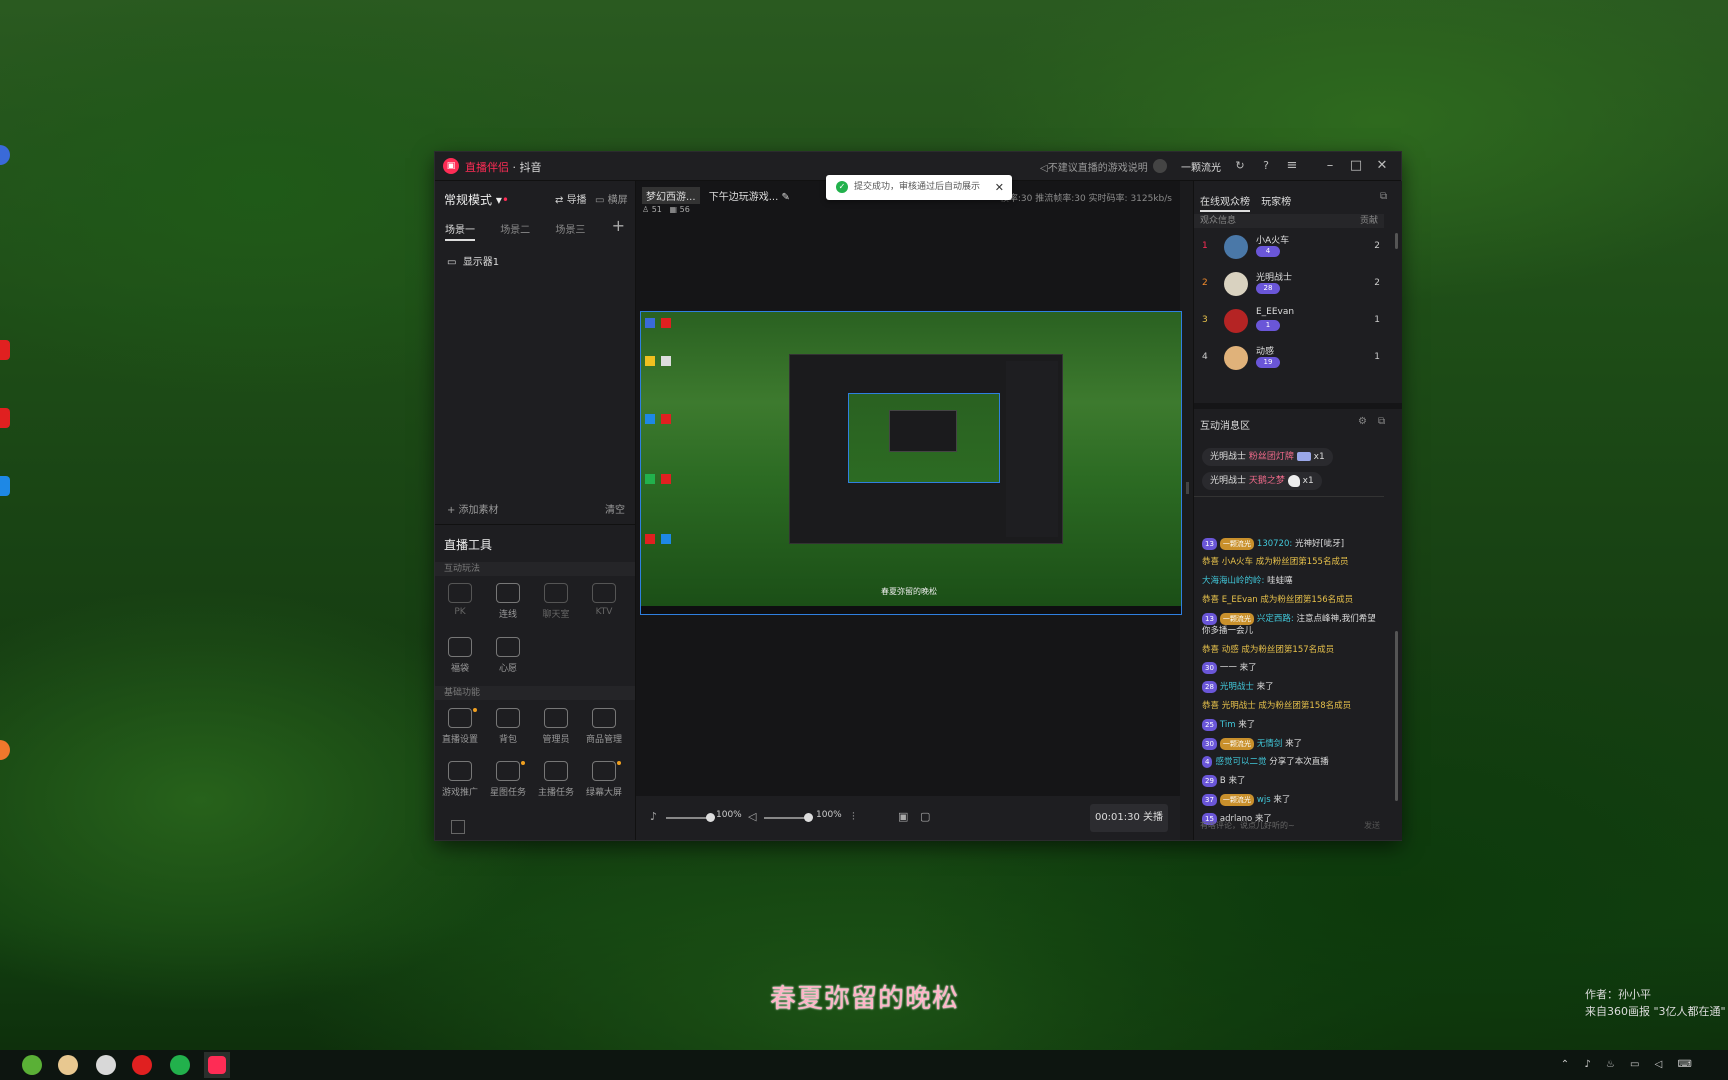 Image resolution: width=1728 pixels, height=1080 pixels. Describe the element at coordinates (1293, 826) in the screenshot. I see `comment-input: 有啥评论，说点儿好听的~ 发送` at that location.